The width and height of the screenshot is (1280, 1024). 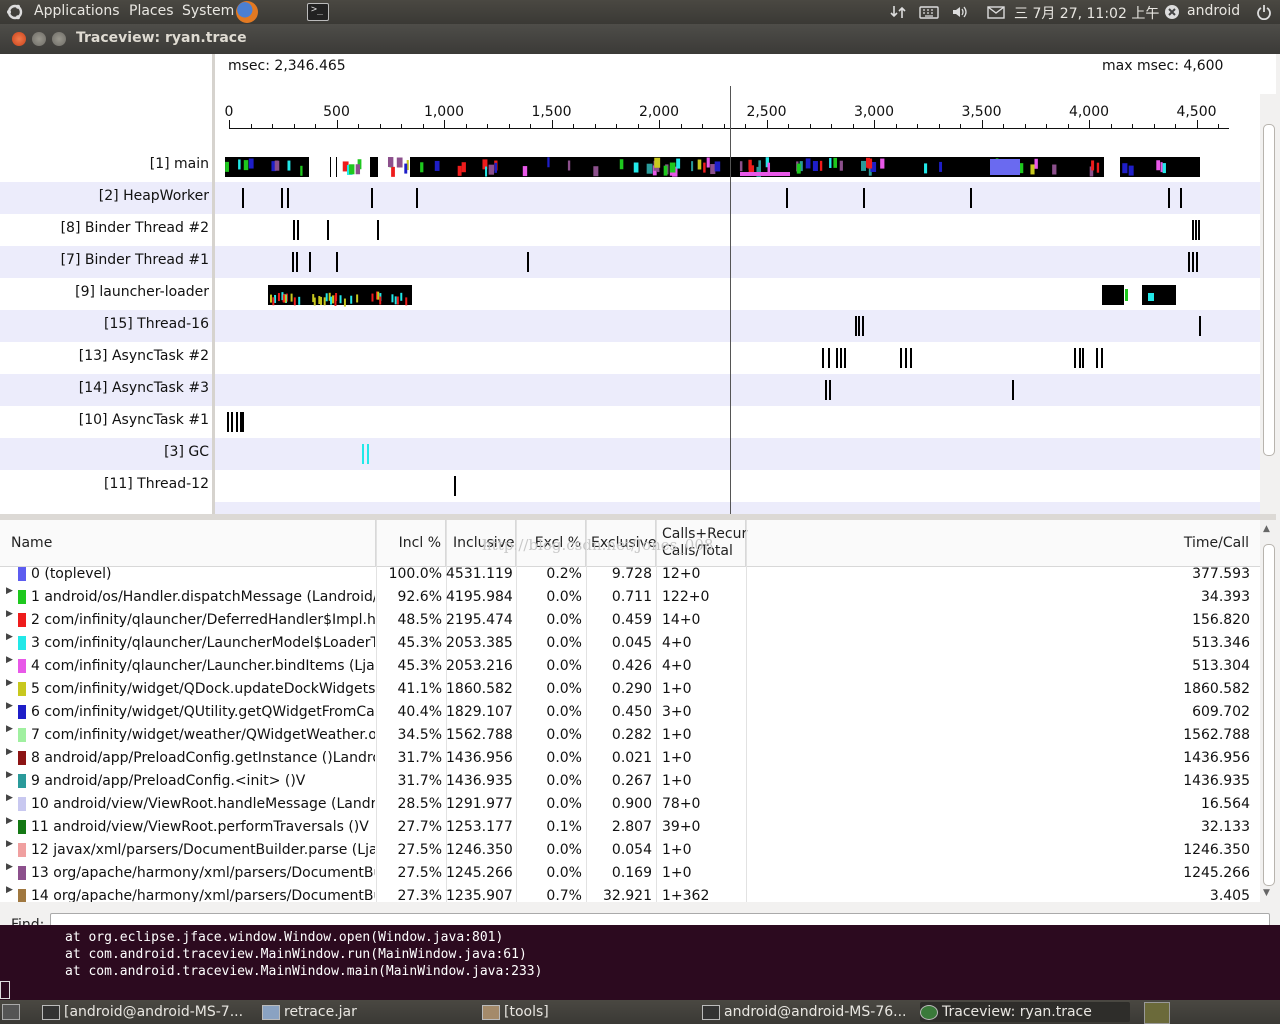 I want to click on window-titlebar: Traceview: ryan.trace, so click(x=640, y=39).